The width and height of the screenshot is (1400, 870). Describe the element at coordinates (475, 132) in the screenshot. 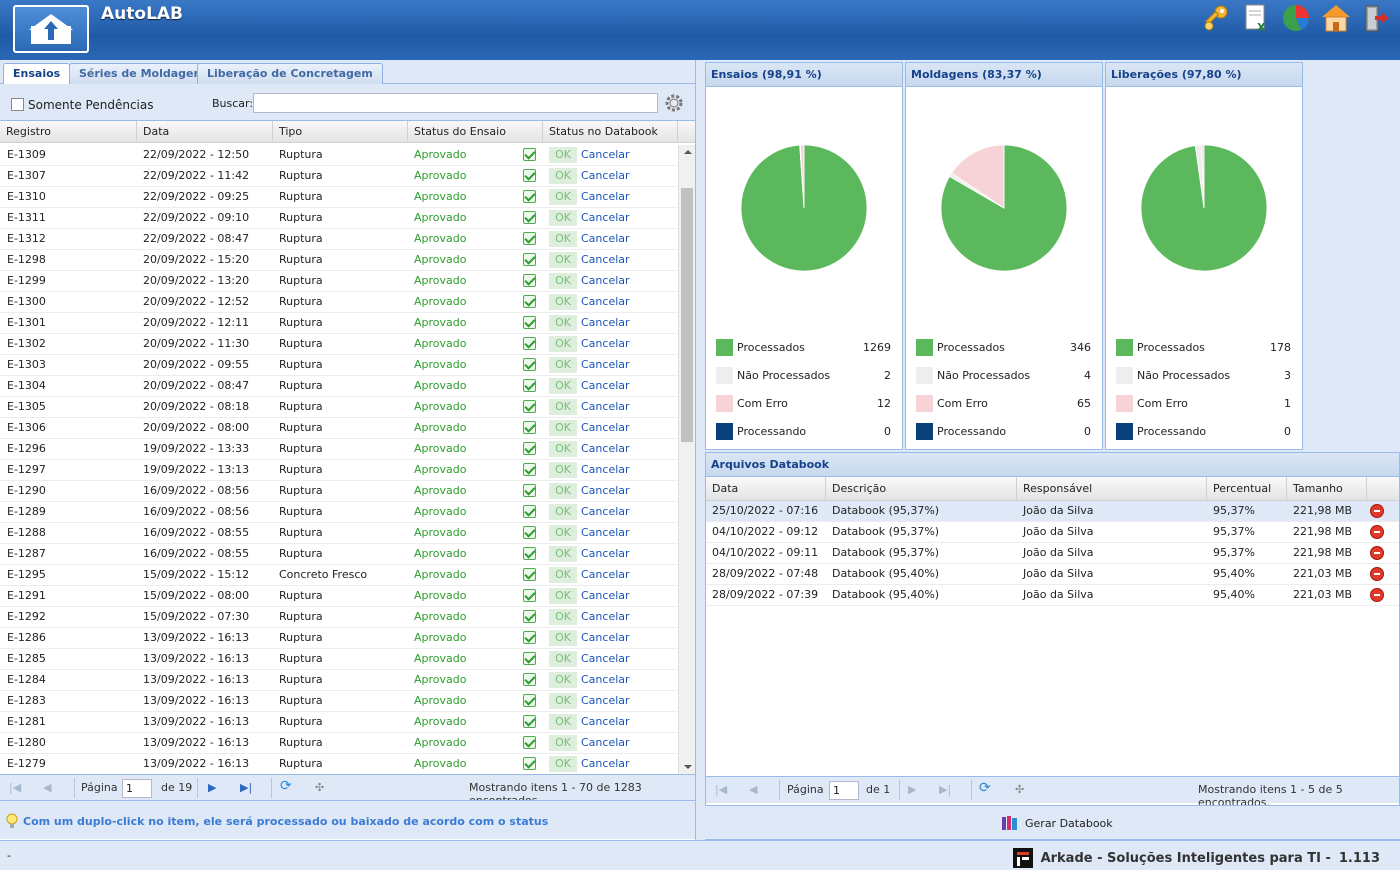

I see `col-status-ensaio: Status do Ensaio` at that location.